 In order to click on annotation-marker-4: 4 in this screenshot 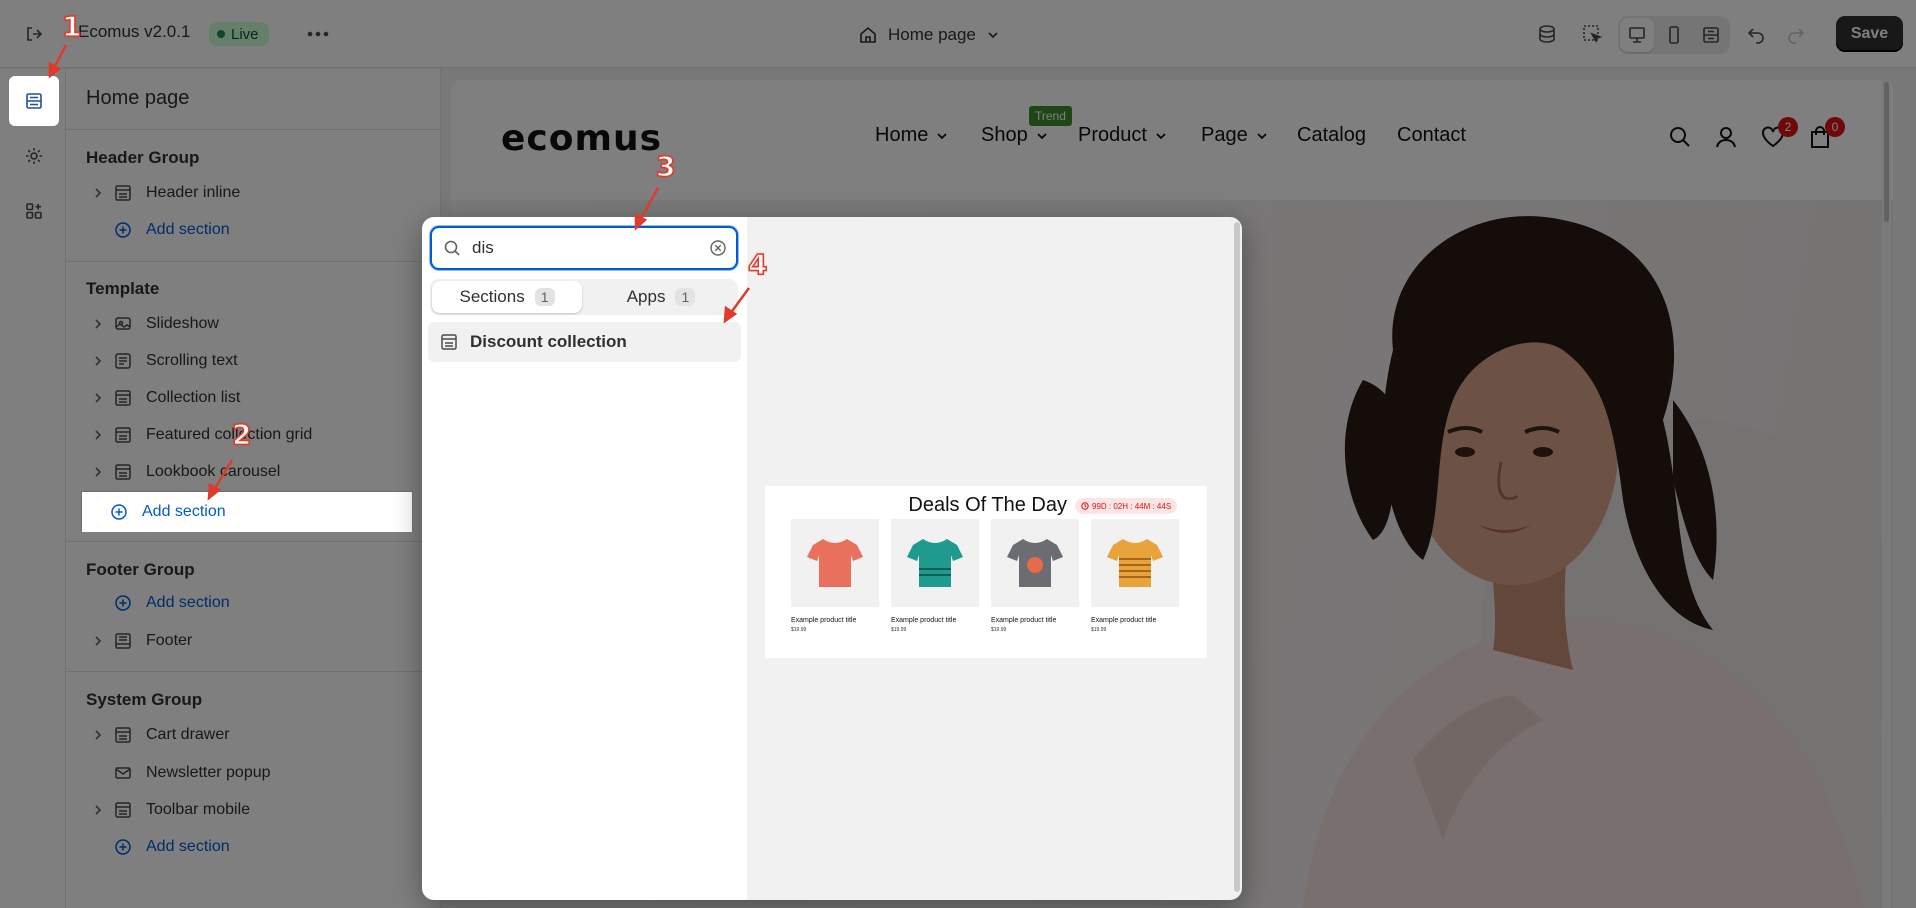, I will do `click(757, 264)`.